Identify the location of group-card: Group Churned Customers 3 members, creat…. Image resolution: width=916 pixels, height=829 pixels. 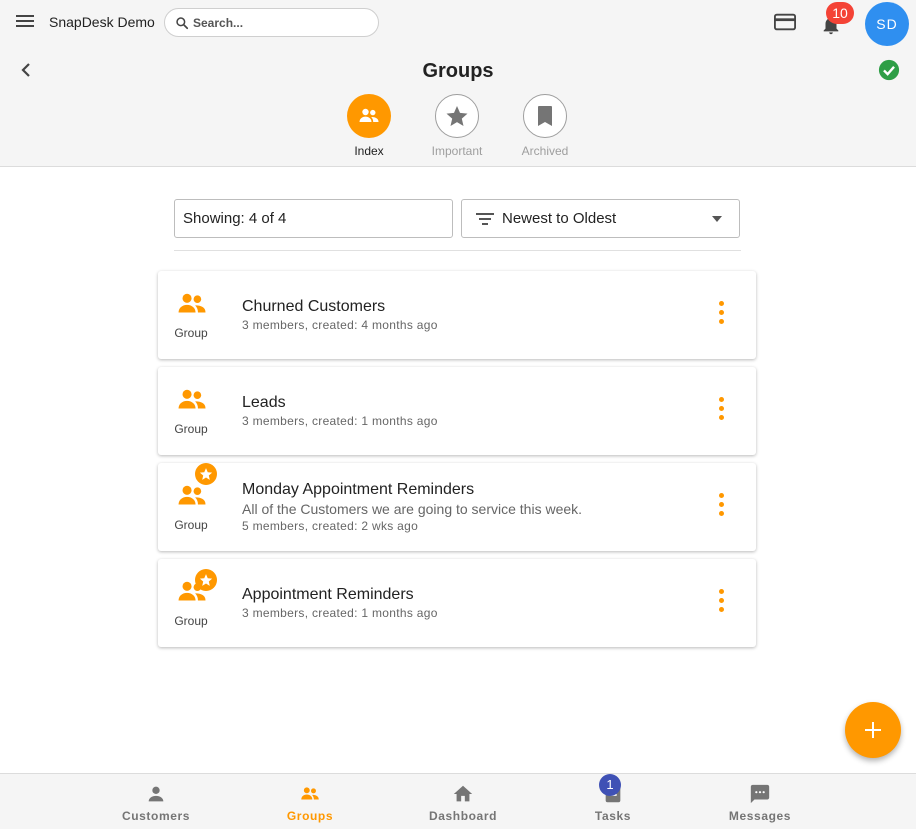
(457, 315).